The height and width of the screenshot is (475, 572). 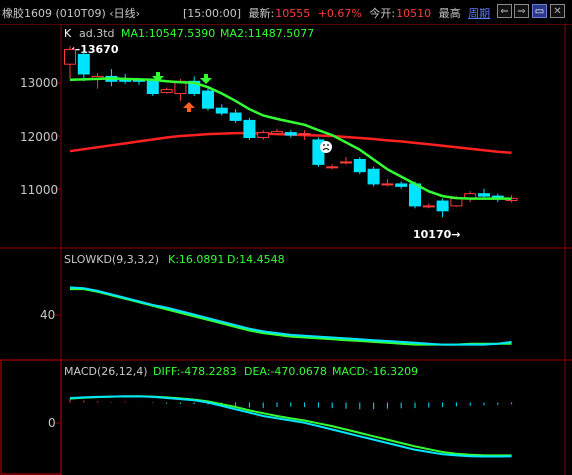 What do you see at coordinates (256, 259) in the screenshot?
I see `kd-d-value: D:14.4548` at bounding box center [256, 259].